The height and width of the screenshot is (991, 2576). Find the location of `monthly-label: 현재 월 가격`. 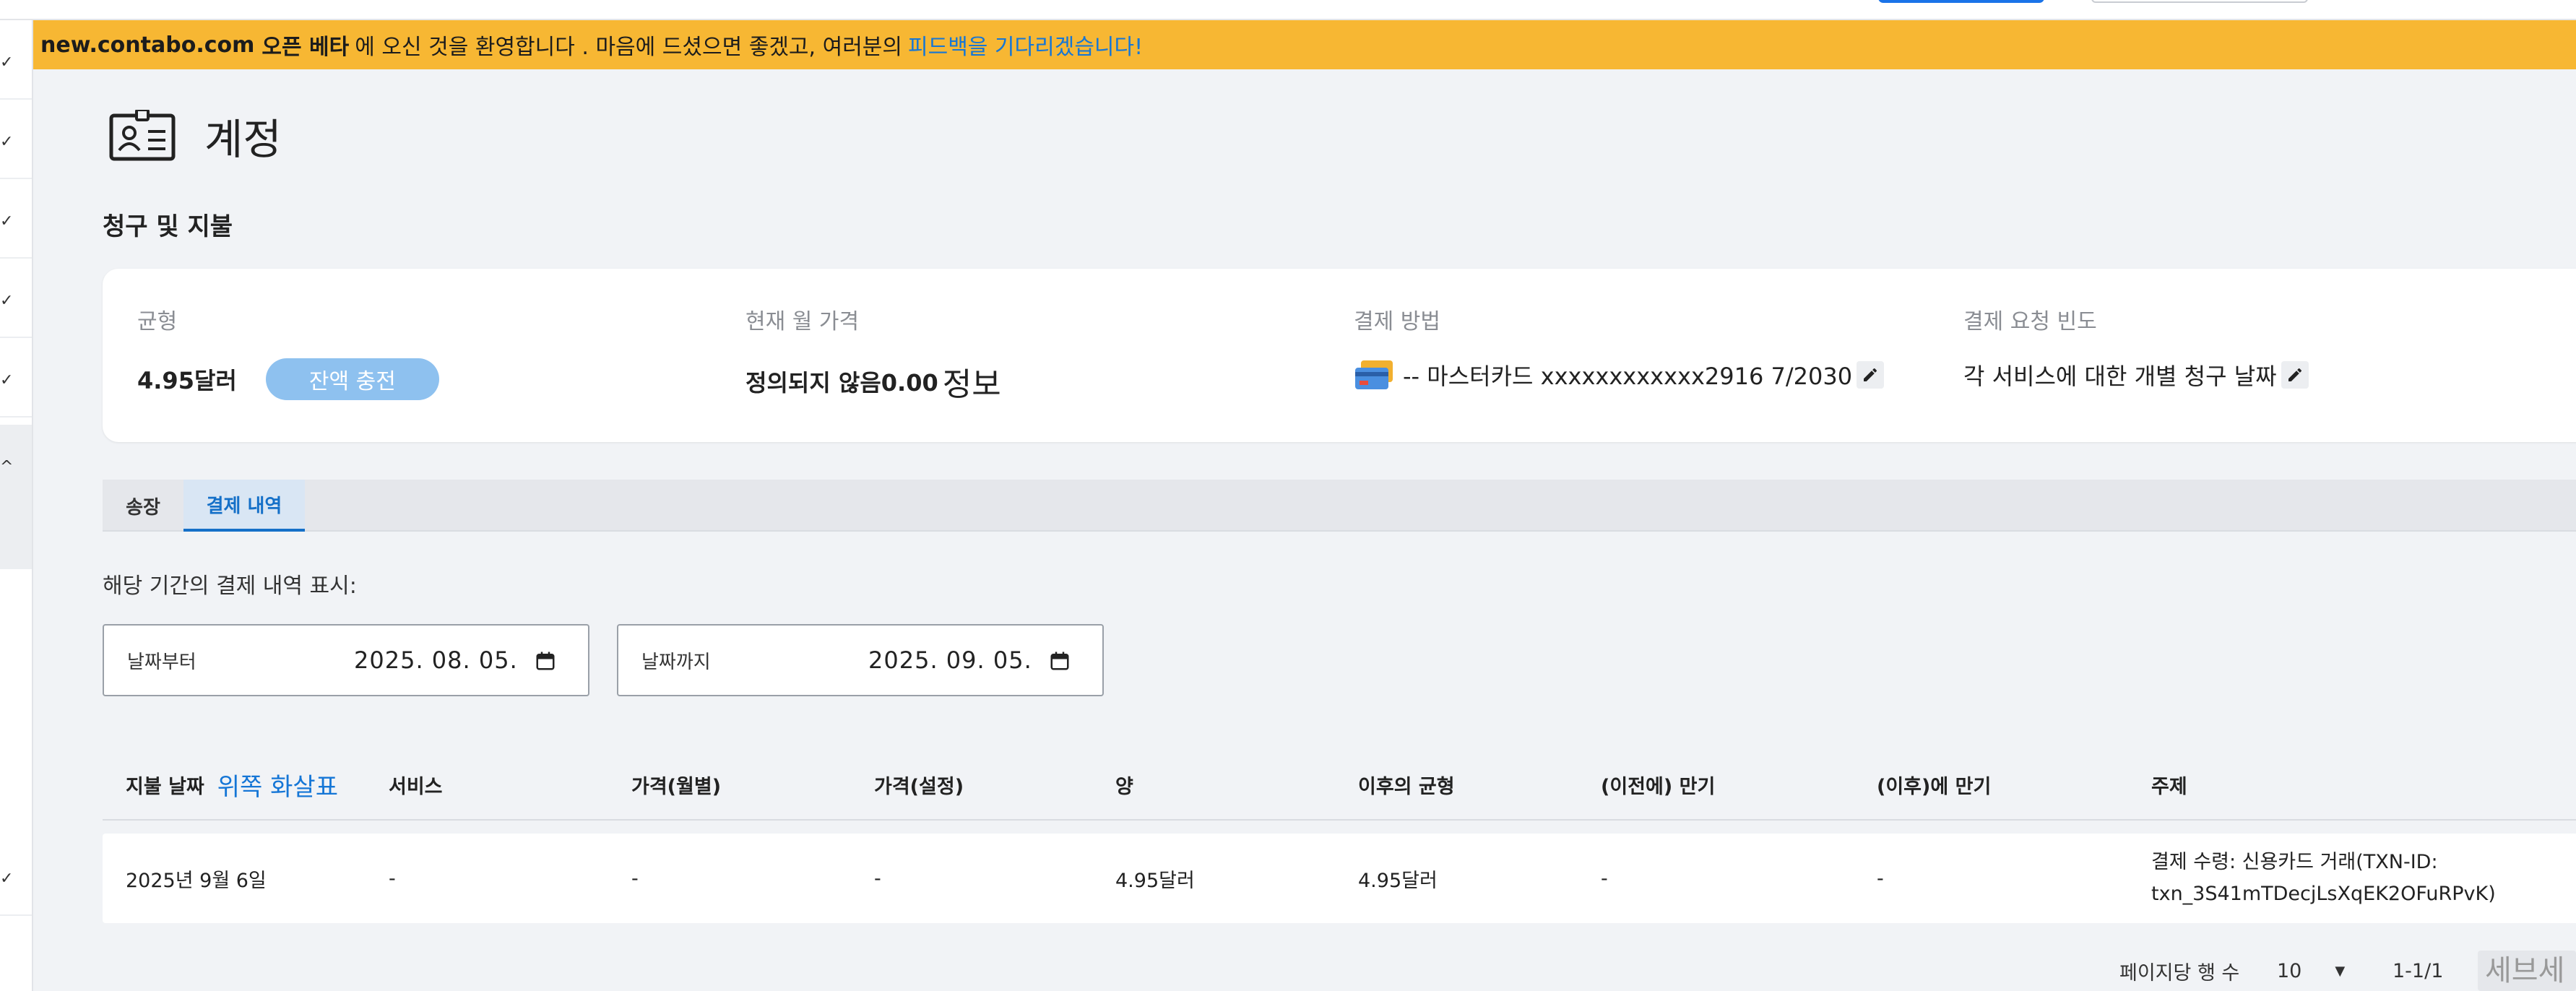

monthly-label: 현재 월 가격 is located at coordinates (802, 321).